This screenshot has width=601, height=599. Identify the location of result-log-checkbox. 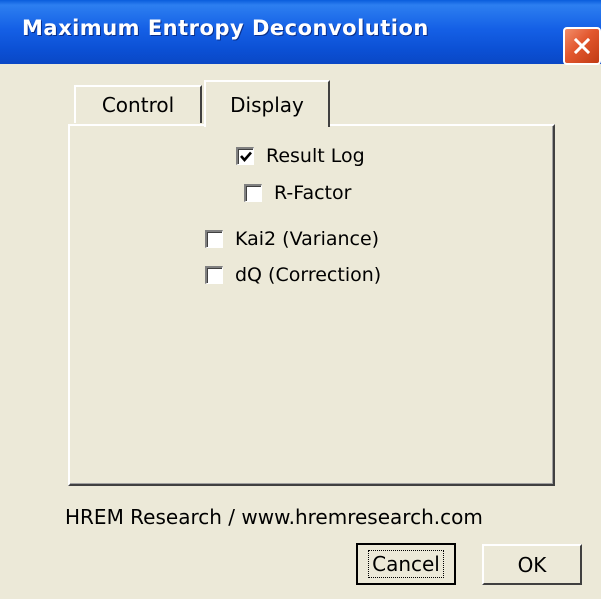
(245, 156).